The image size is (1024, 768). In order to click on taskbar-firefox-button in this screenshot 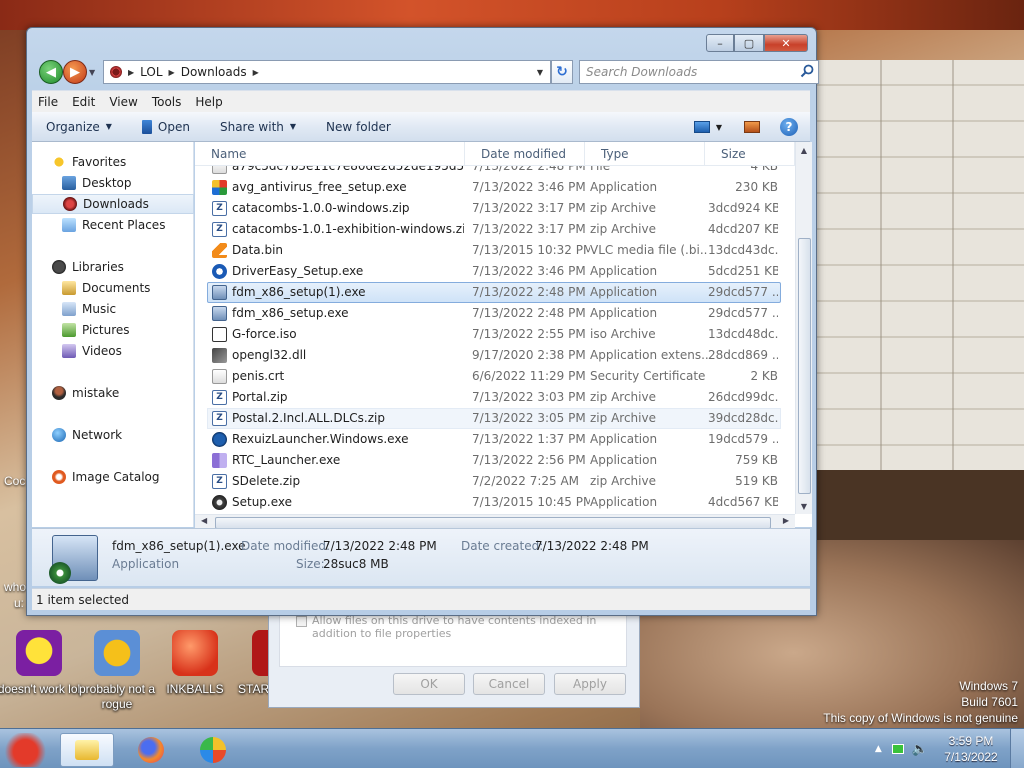, I will do `click(151, 750)`.